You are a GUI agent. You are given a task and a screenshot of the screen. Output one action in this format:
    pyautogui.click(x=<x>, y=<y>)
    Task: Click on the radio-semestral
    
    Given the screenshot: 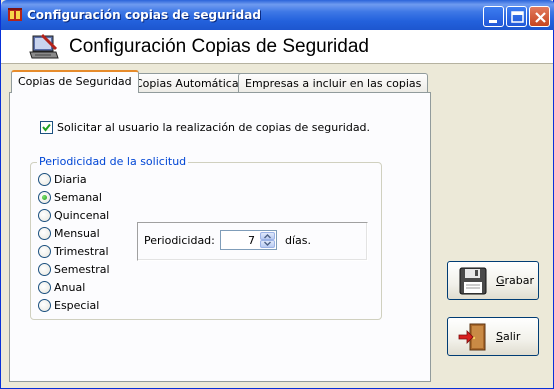 What is the action you would take?
    pyautogui.click(x=44, y=269)
    